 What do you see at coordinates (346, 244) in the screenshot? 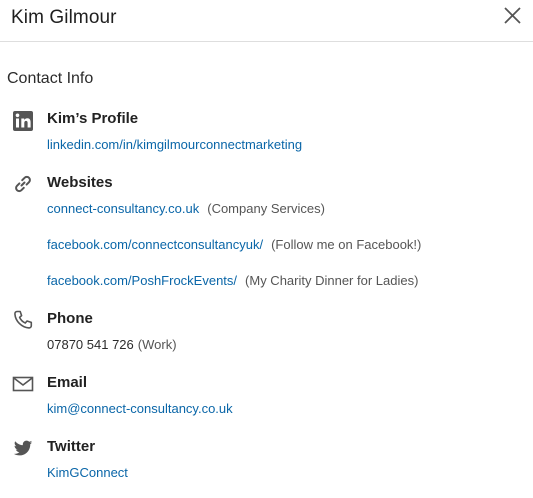
I see `website-note: (Follow me on Facebook!)` at bounding box center [346, 244].